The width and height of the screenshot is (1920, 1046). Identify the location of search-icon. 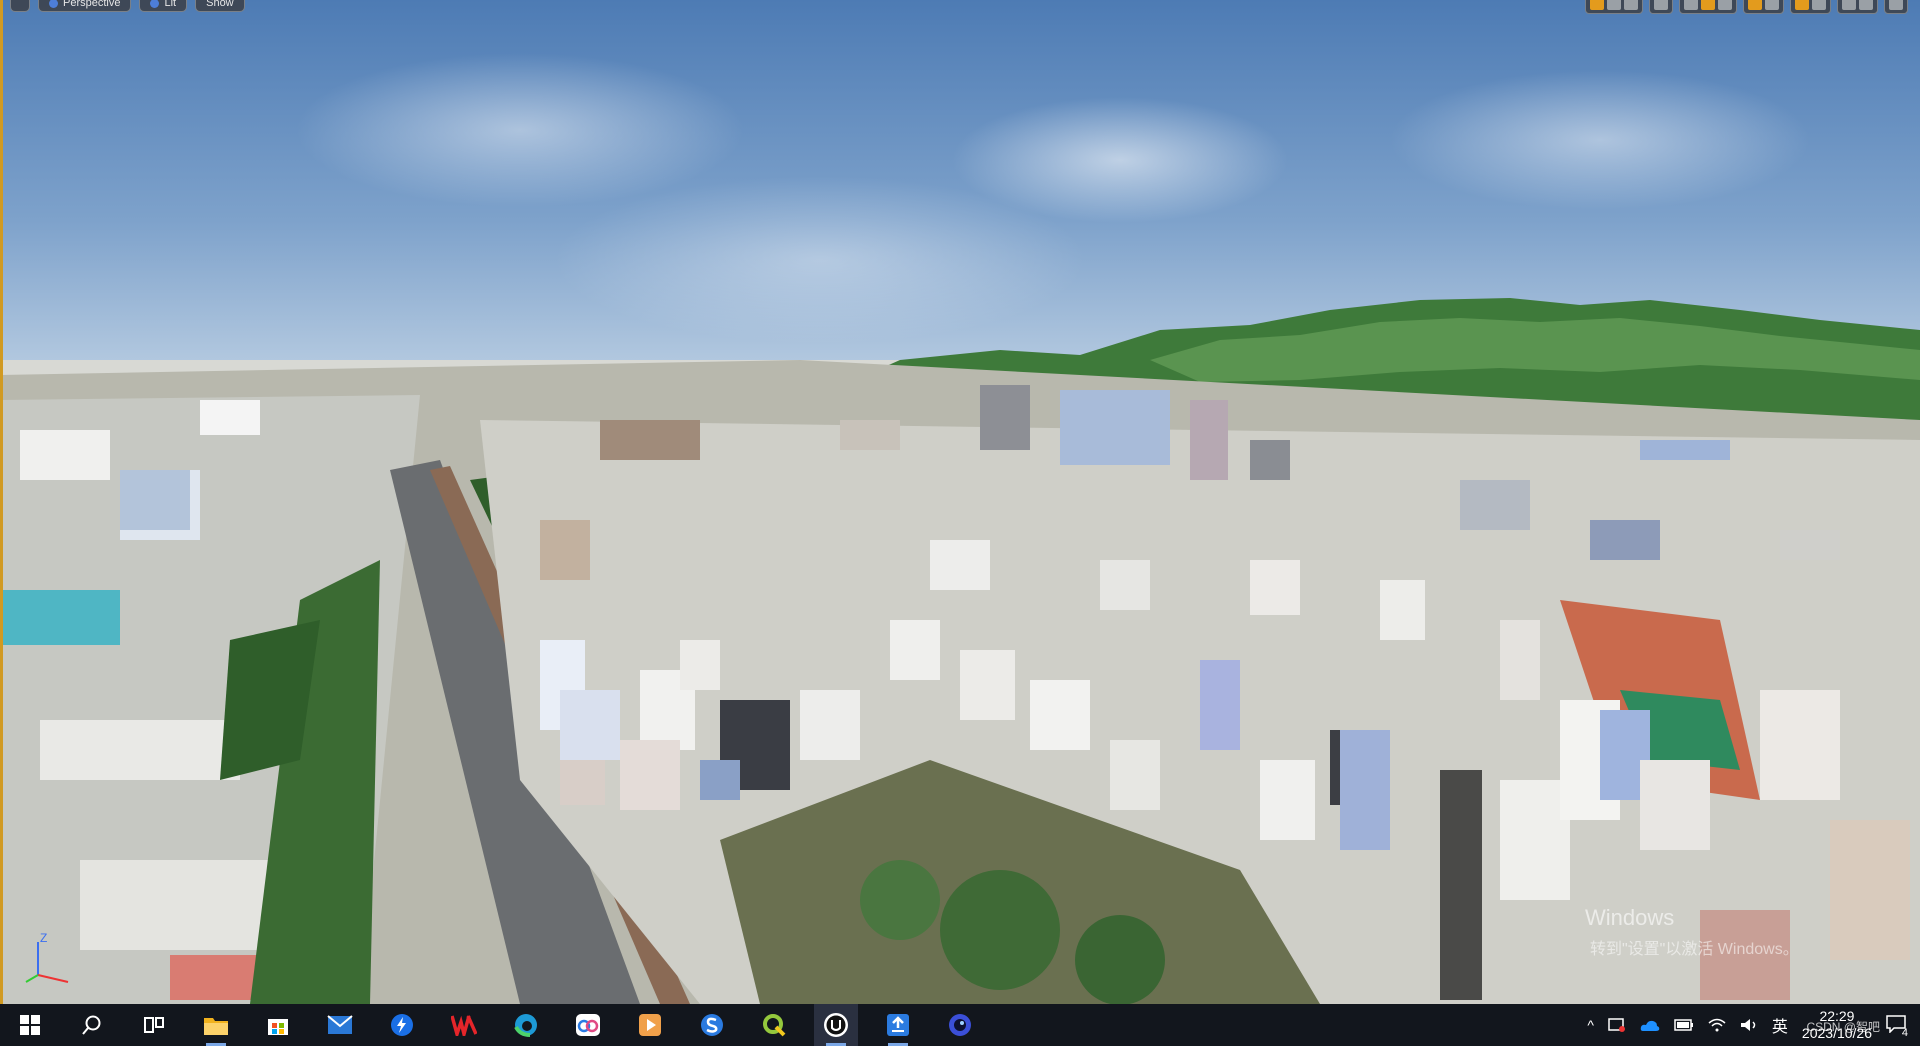
(91, 1025).